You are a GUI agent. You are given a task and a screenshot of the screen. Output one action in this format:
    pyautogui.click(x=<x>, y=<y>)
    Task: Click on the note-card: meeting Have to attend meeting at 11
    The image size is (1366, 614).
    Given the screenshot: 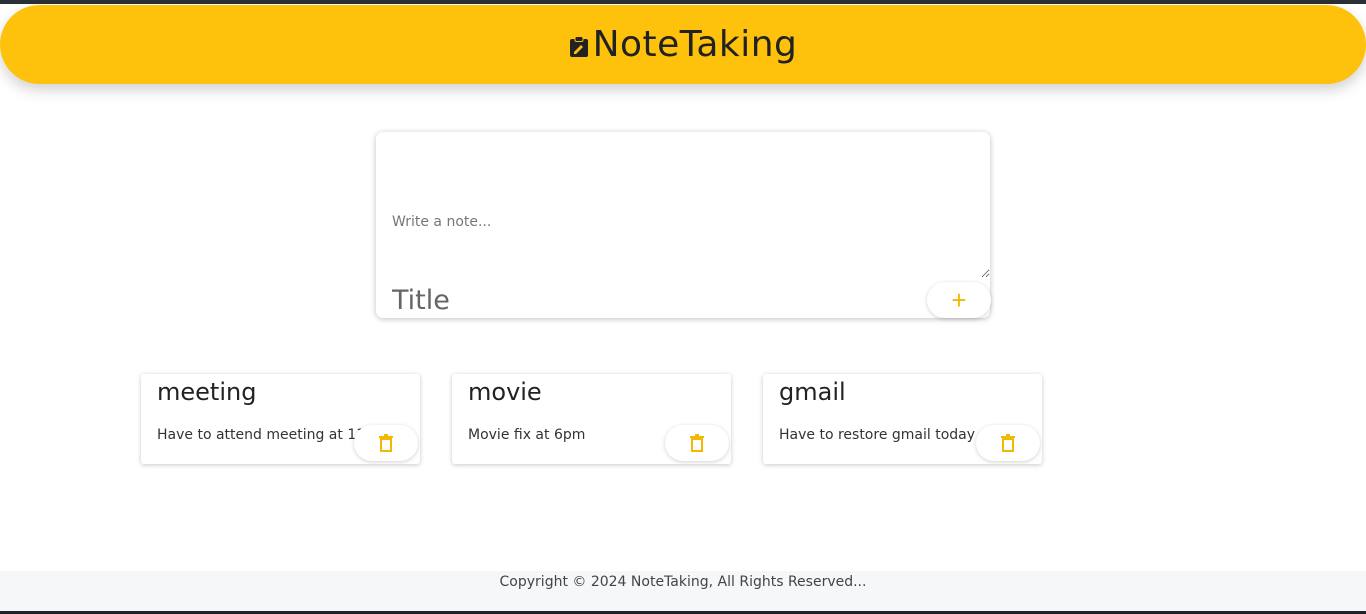 What is the action you would take?
    pyautogui.click(x=280, y=419)
    